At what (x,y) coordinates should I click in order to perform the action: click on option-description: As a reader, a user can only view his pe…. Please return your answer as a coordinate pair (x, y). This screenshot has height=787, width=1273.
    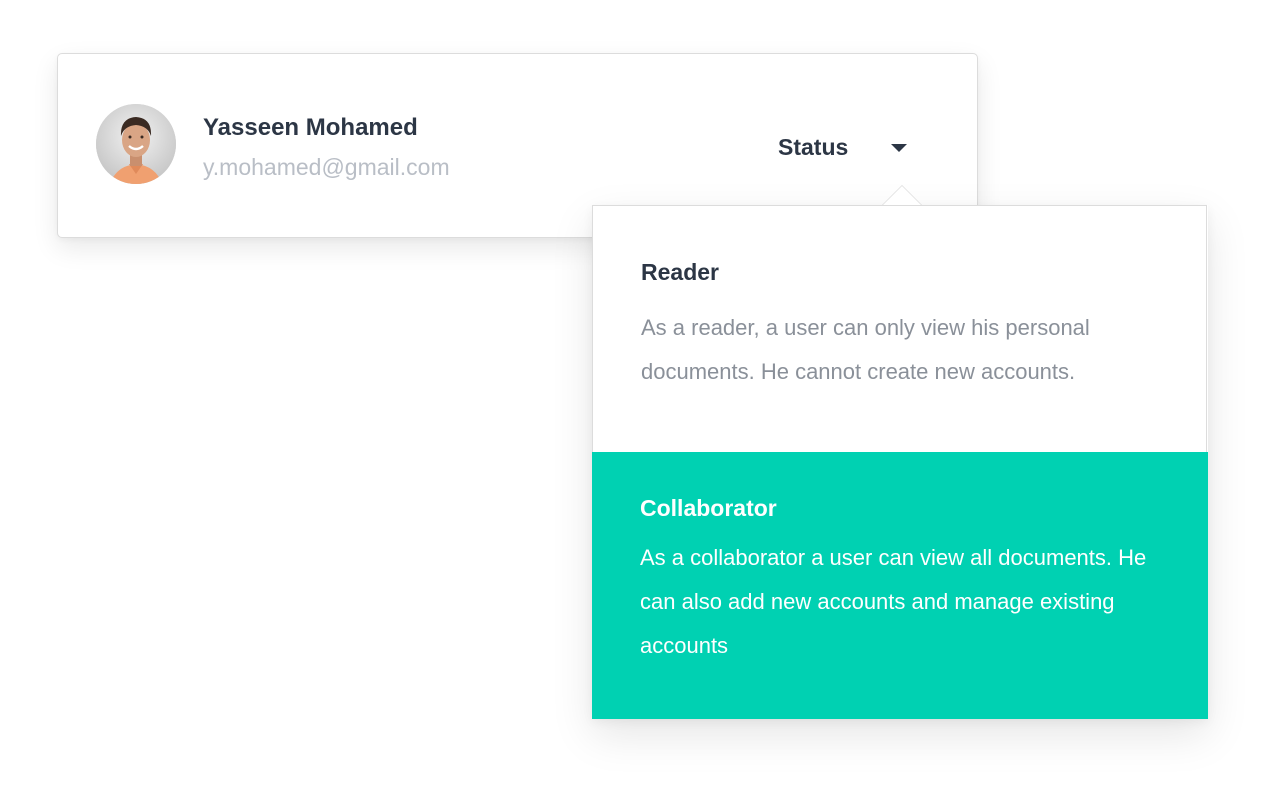
    Looking at the image, I should click on (865, 349).